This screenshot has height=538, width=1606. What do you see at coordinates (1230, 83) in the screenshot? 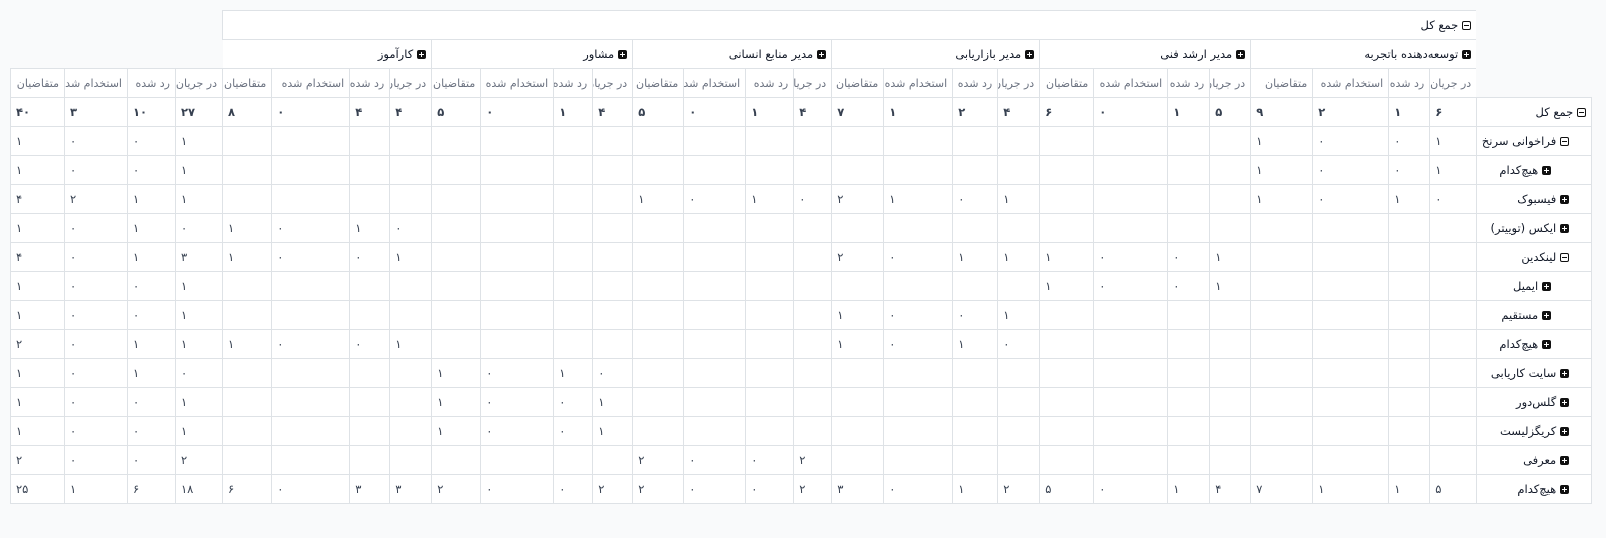
I see `measure-header: در جریان` at bounding box center [1230, 83].